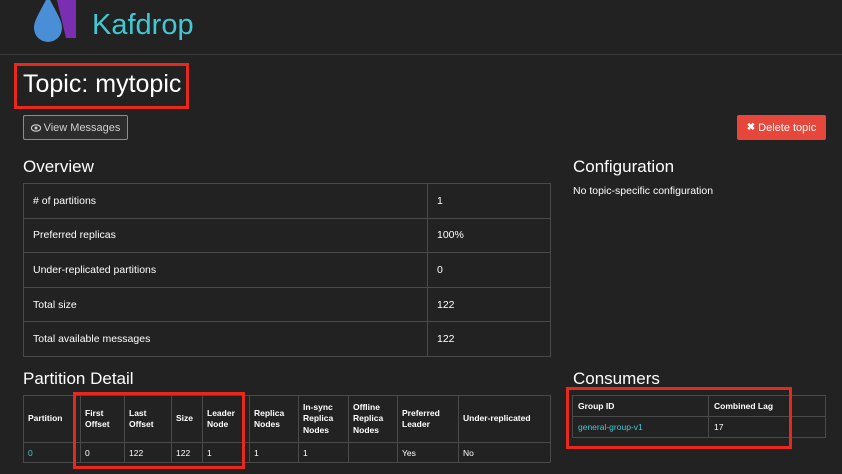  I want to click on delete-topic-button: ✖ Delete topic, so click(781, 127).